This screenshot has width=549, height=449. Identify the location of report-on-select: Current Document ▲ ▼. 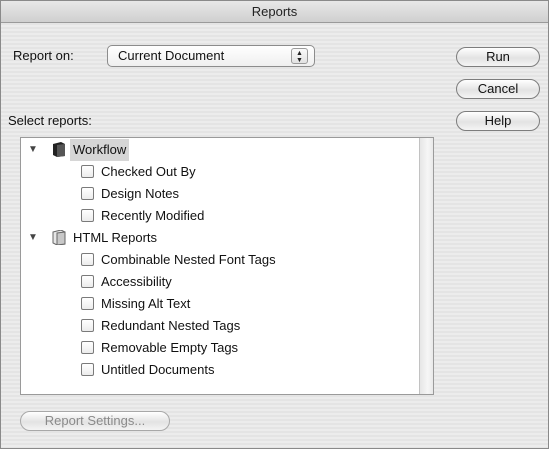
(211, 56).